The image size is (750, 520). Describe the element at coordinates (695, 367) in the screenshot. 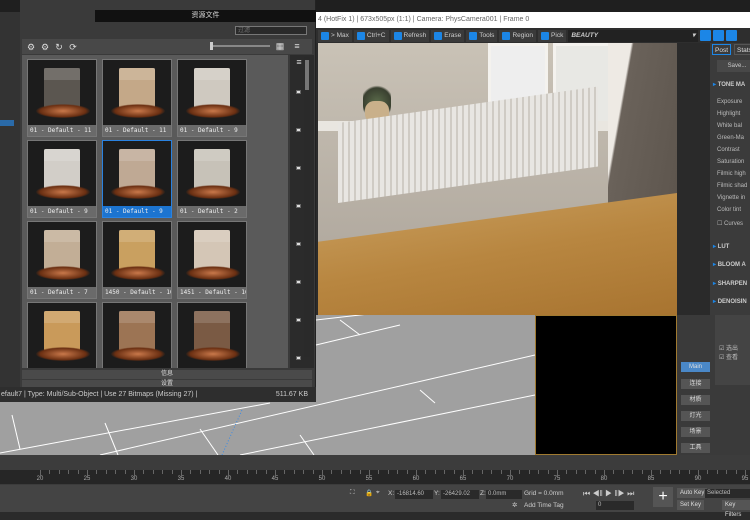

I see `main-button: Main` at that location.